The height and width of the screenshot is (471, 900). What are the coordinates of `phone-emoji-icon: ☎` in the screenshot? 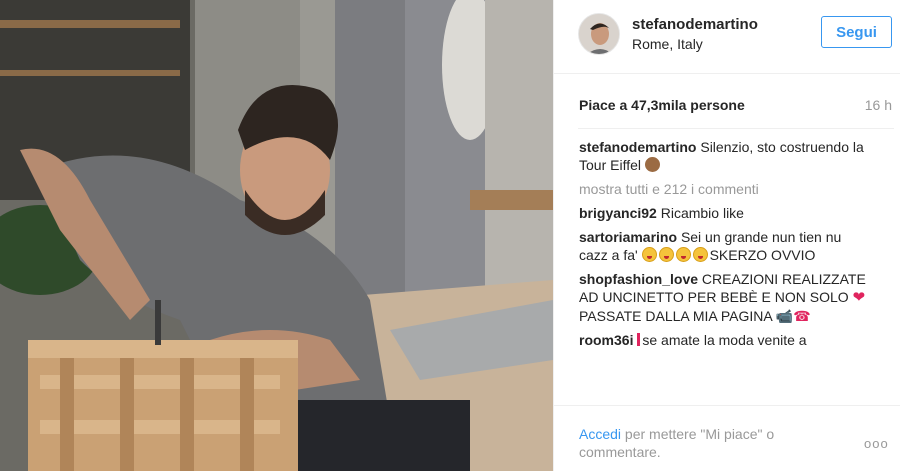 It's located at (802, 316).